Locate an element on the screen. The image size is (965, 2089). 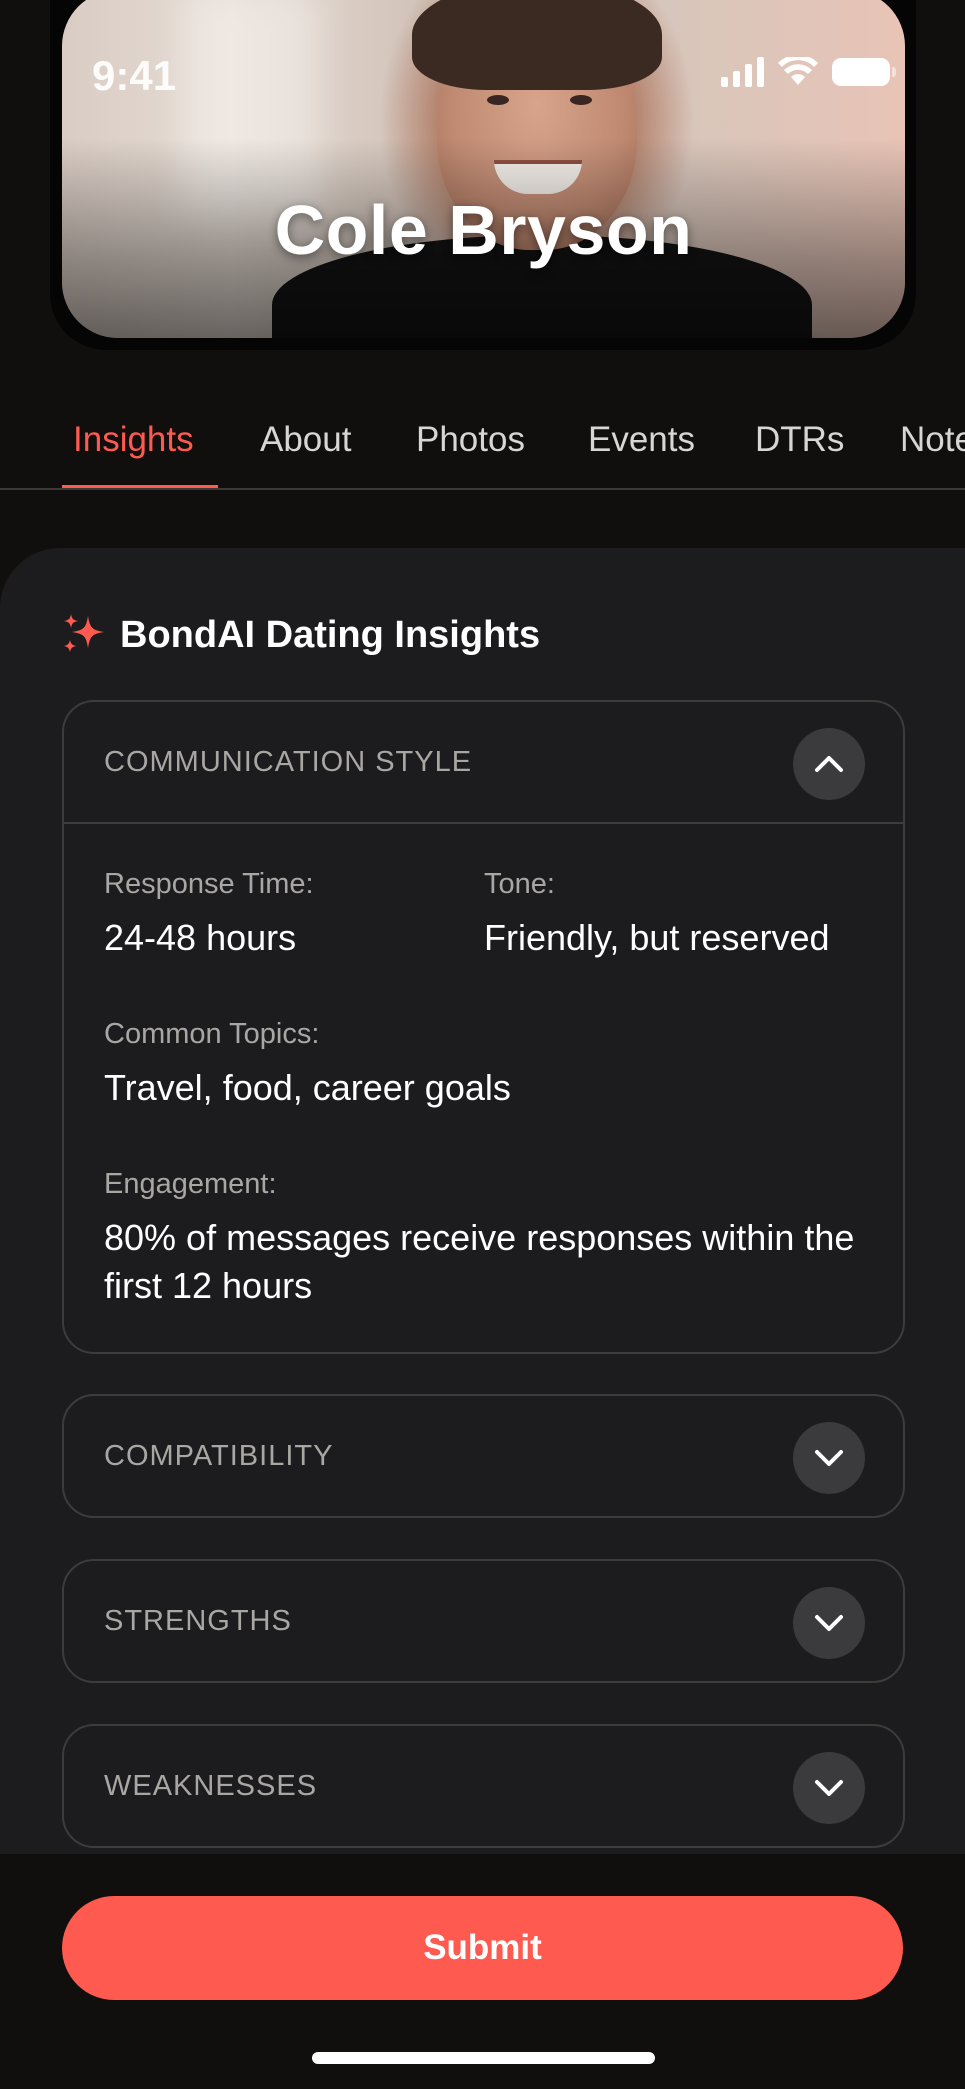
compatibility-card: COMPATIBILITY is located at coordinates (483, 1456).